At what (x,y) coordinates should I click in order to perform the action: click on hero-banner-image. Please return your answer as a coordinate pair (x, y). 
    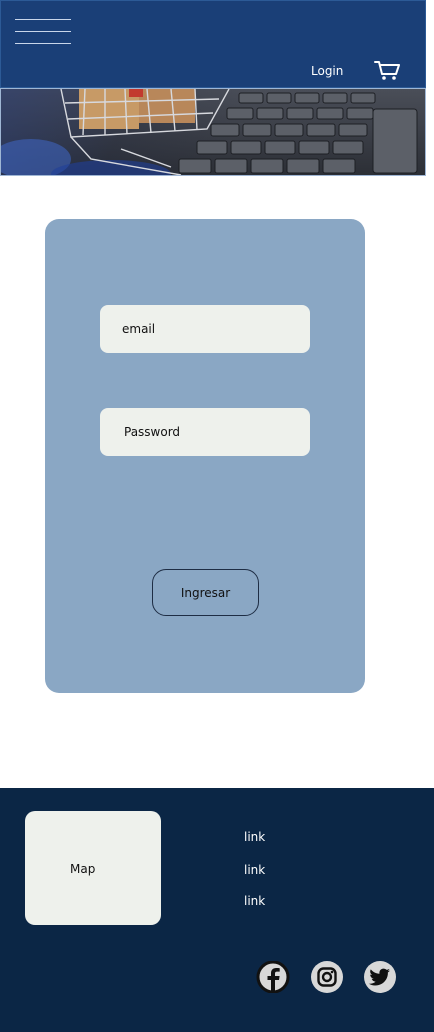
    Looking at the image, I should click on (213, 132).